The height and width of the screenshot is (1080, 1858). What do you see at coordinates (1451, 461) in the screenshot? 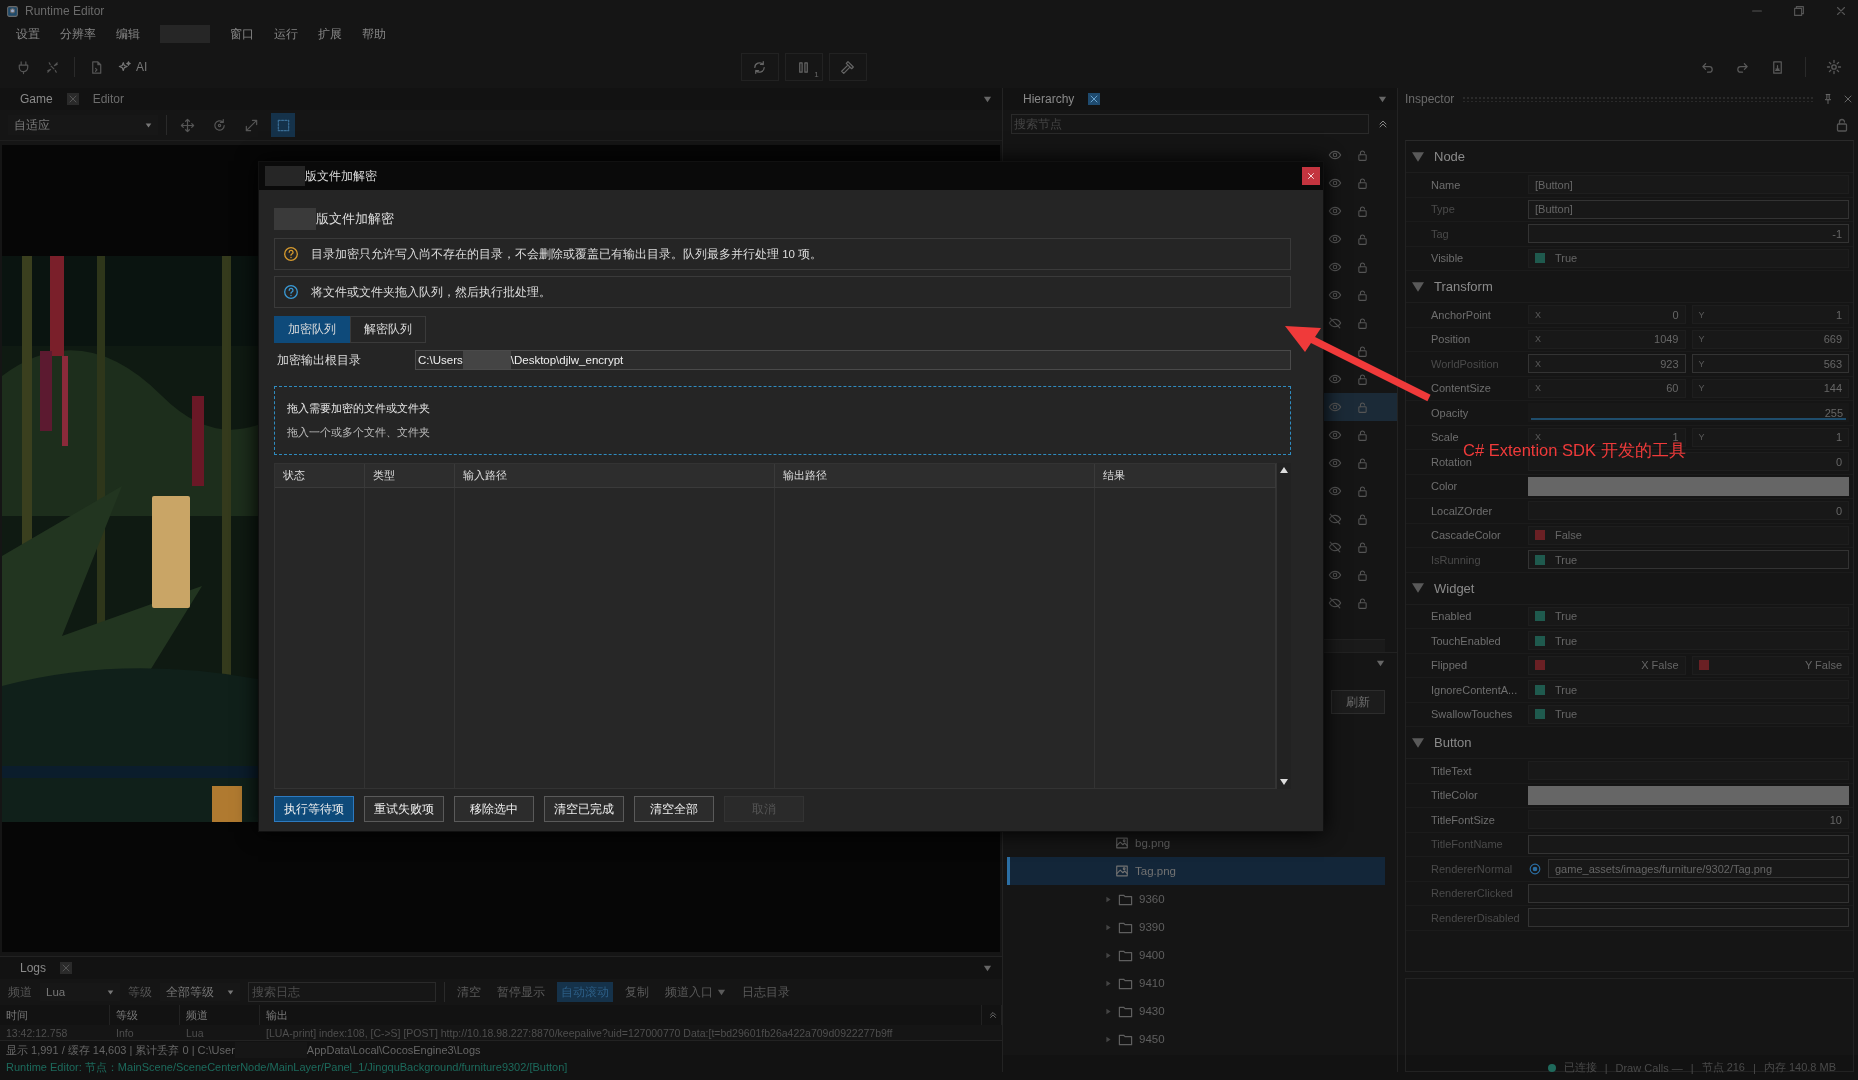
I see `property-label: Rotation` at bounding box center [1451, 461].